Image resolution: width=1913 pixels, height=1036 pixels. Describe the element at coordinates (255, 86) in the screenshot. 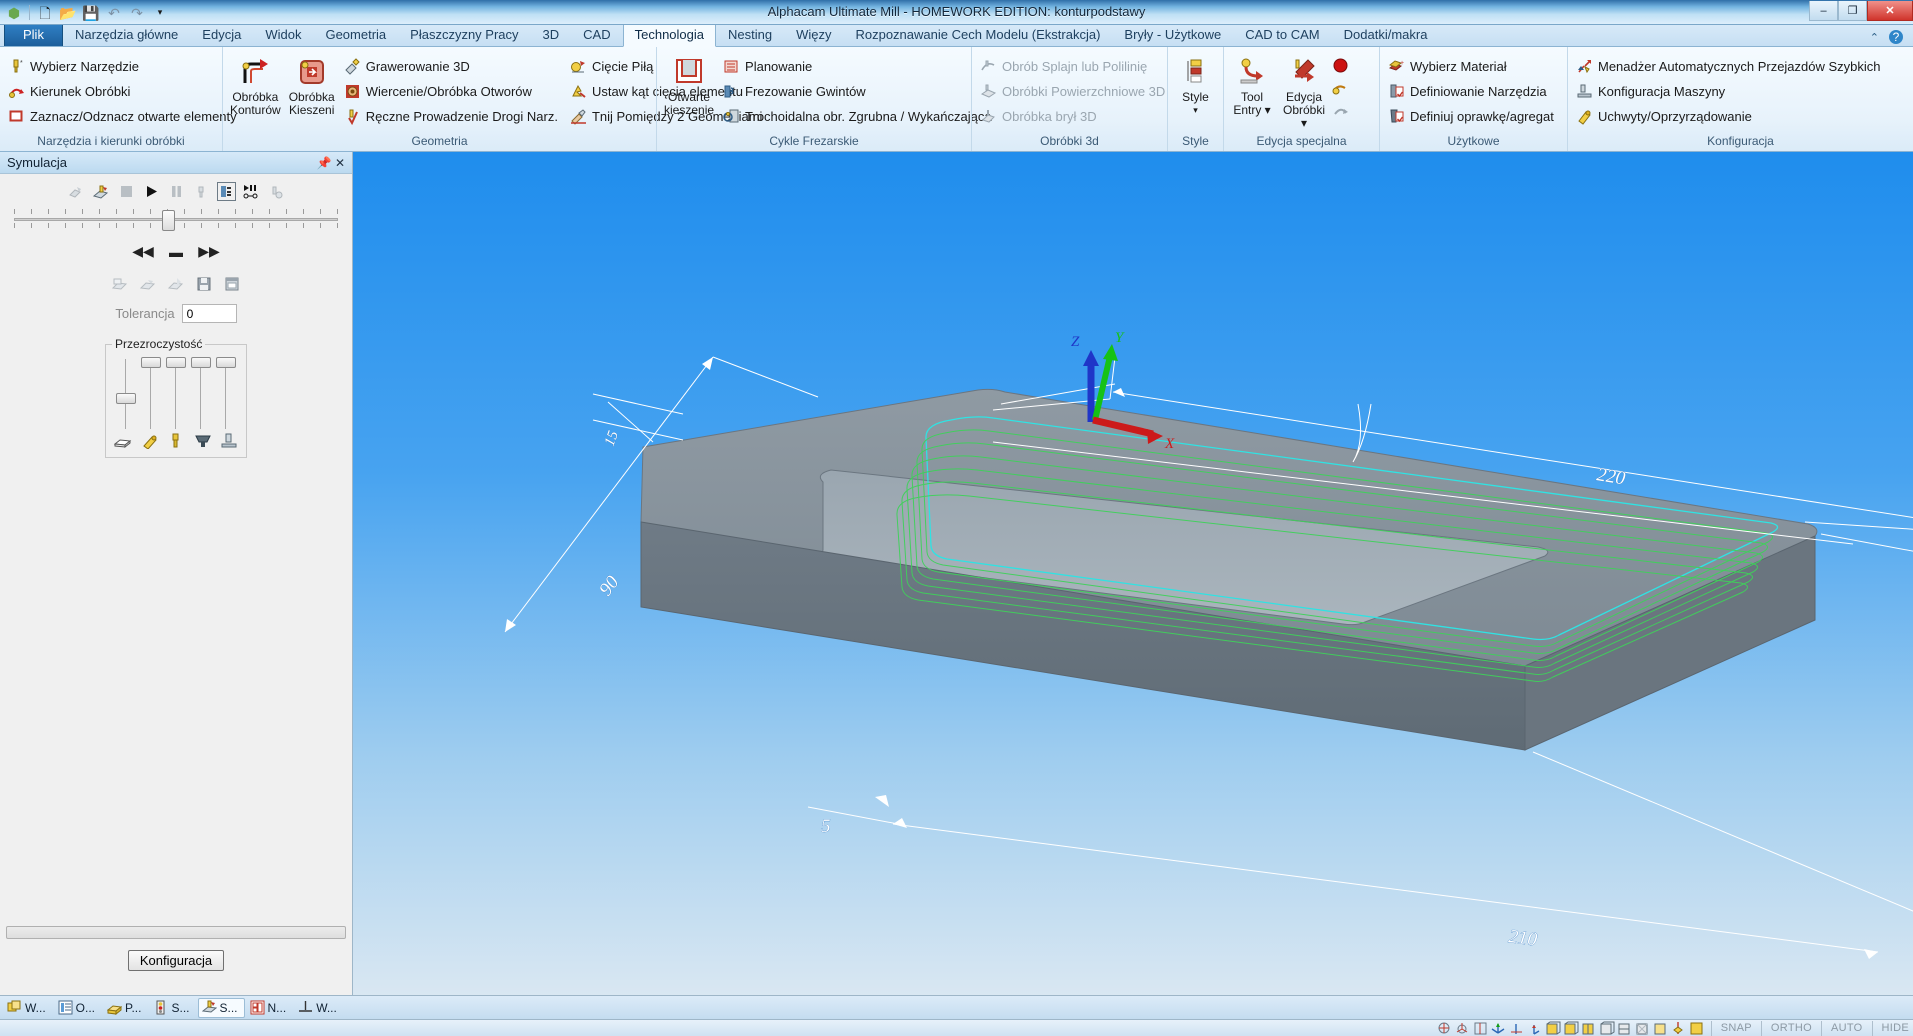

I see `ribbon-button-obrobka-konturow: Obróbka Konturów` at that location.